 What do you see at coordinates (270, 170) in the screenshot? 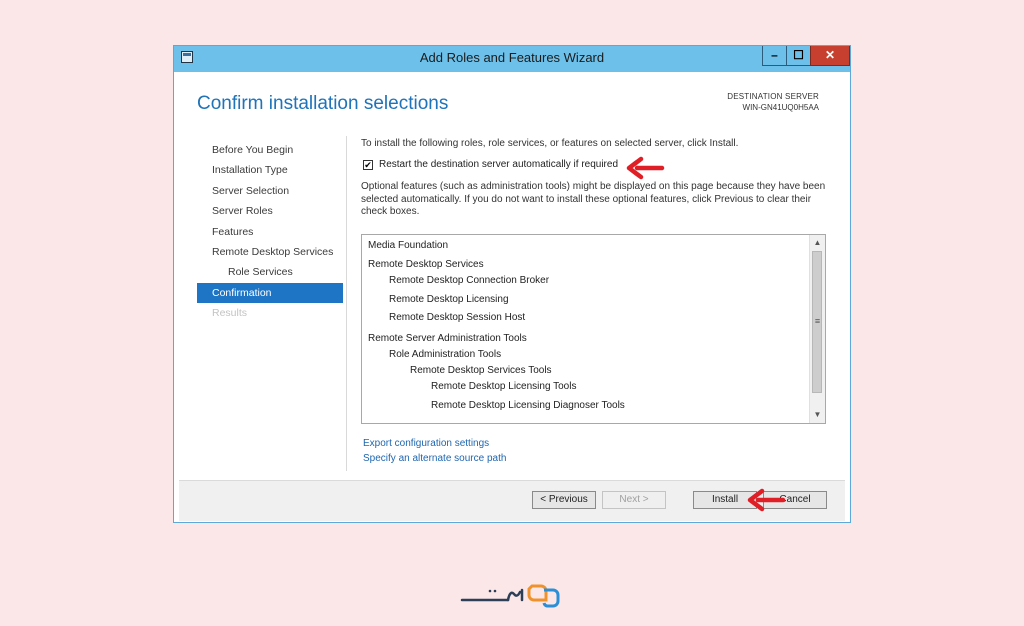
I see `nav-item-installation-type: Installation Type` at bounding box center [270, 170].